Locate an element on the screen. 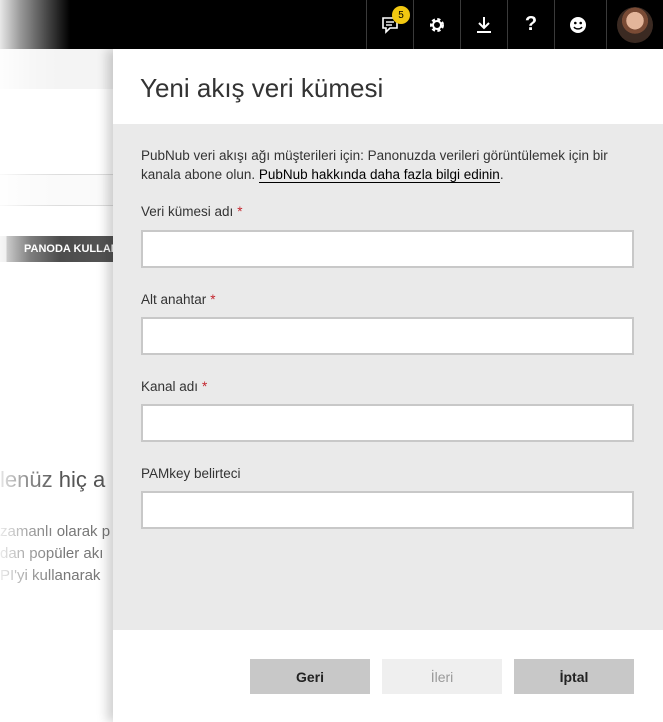 This screenshot has height=722, width=663. background-text-line: PI'yi kullanarak is located at coordinates (50, 575).